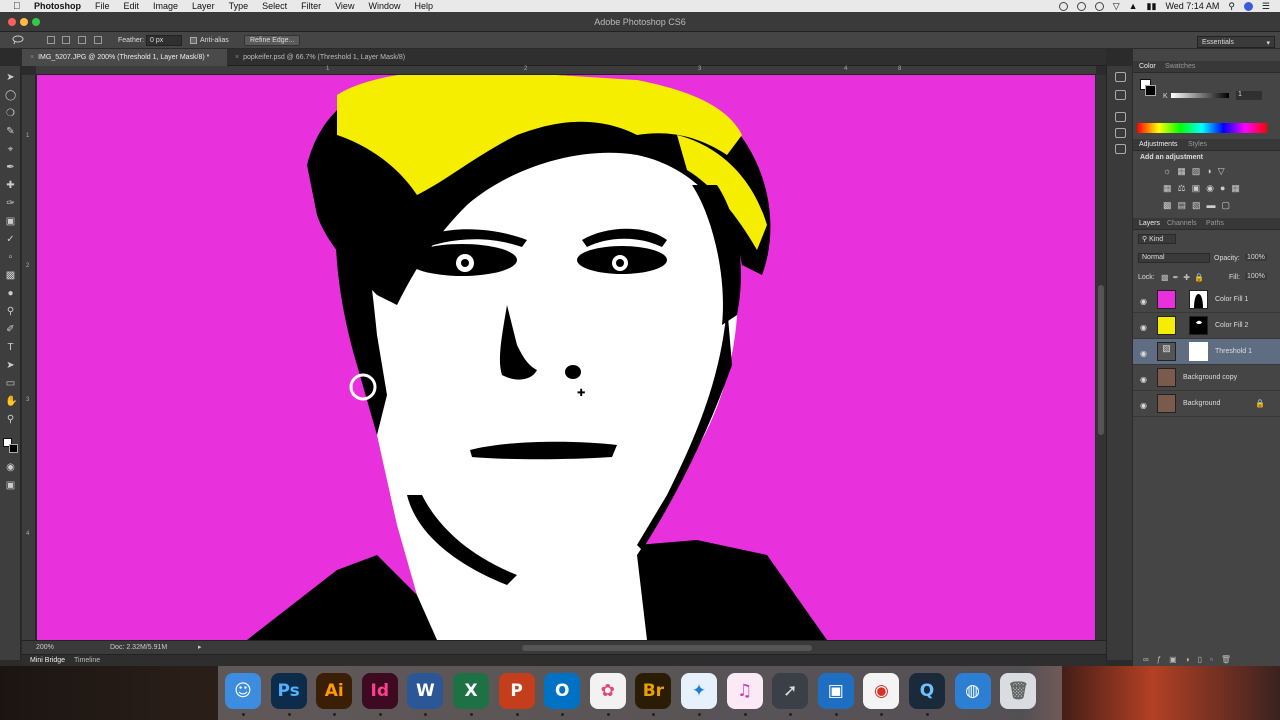 This screenshot has height=720, width=1280. Describe the element at coordinates (667, 648) in the screenshot. I see `horizontal-scrollbar` at that location.